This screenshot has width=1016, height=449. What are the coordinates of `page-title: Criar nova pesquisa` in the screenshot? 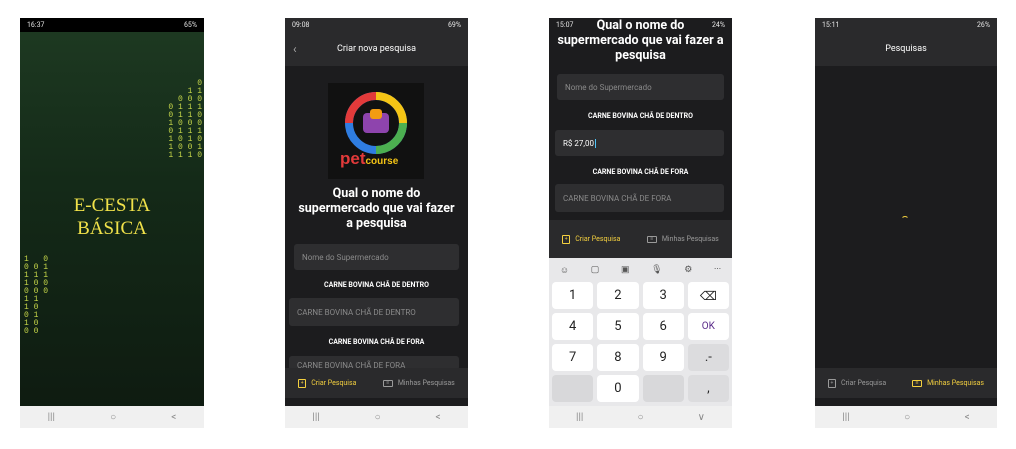 It's located at (376, 49).